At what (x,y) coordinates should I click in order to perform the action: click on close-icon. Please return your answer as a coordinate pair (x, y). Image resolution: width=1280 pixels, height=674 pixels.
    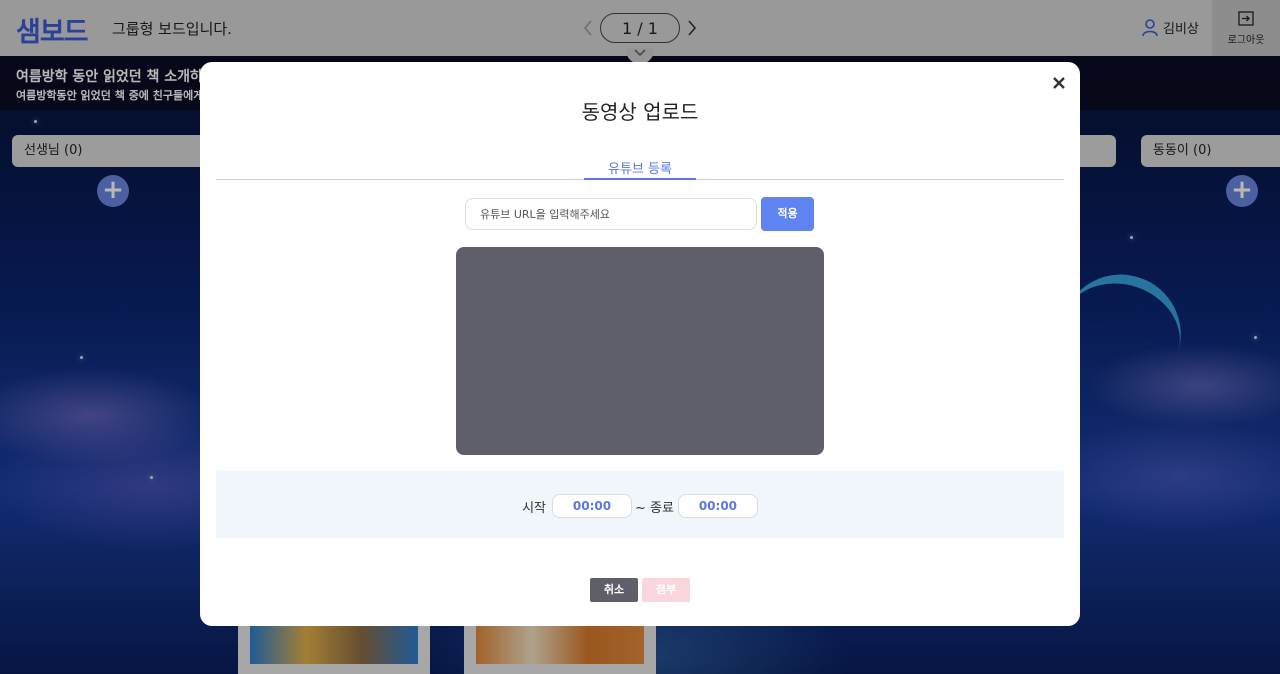
    Looking at the image, I should click on (1059, 83).